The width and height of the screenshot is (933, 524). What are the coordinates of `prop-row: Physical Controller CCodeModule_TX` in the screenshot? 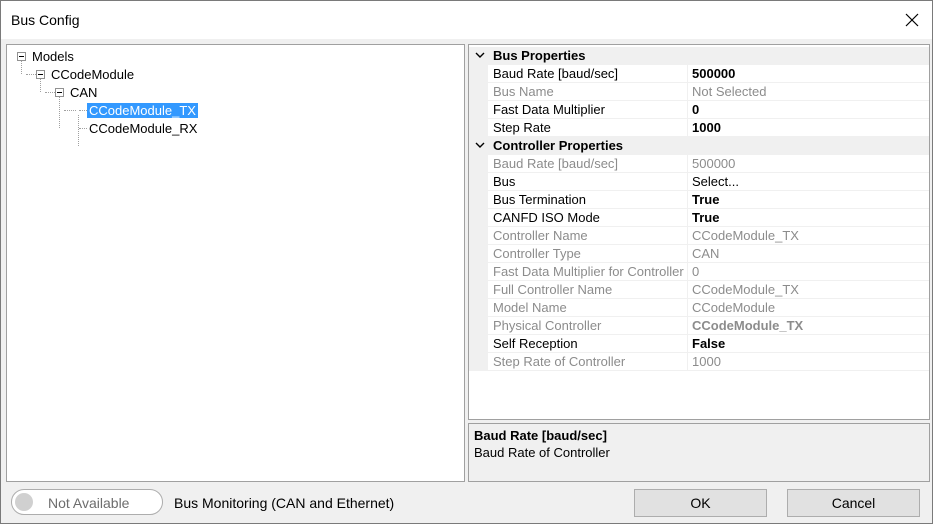 It's located at (699, 326).